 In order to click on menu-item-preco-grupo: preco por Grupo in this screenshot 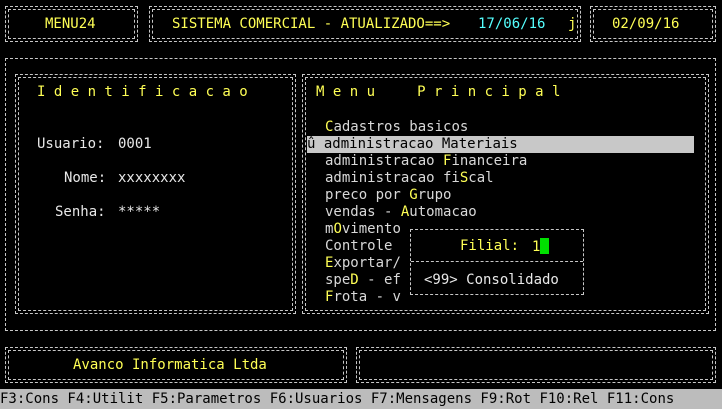, I will do `click(379, 195)`.